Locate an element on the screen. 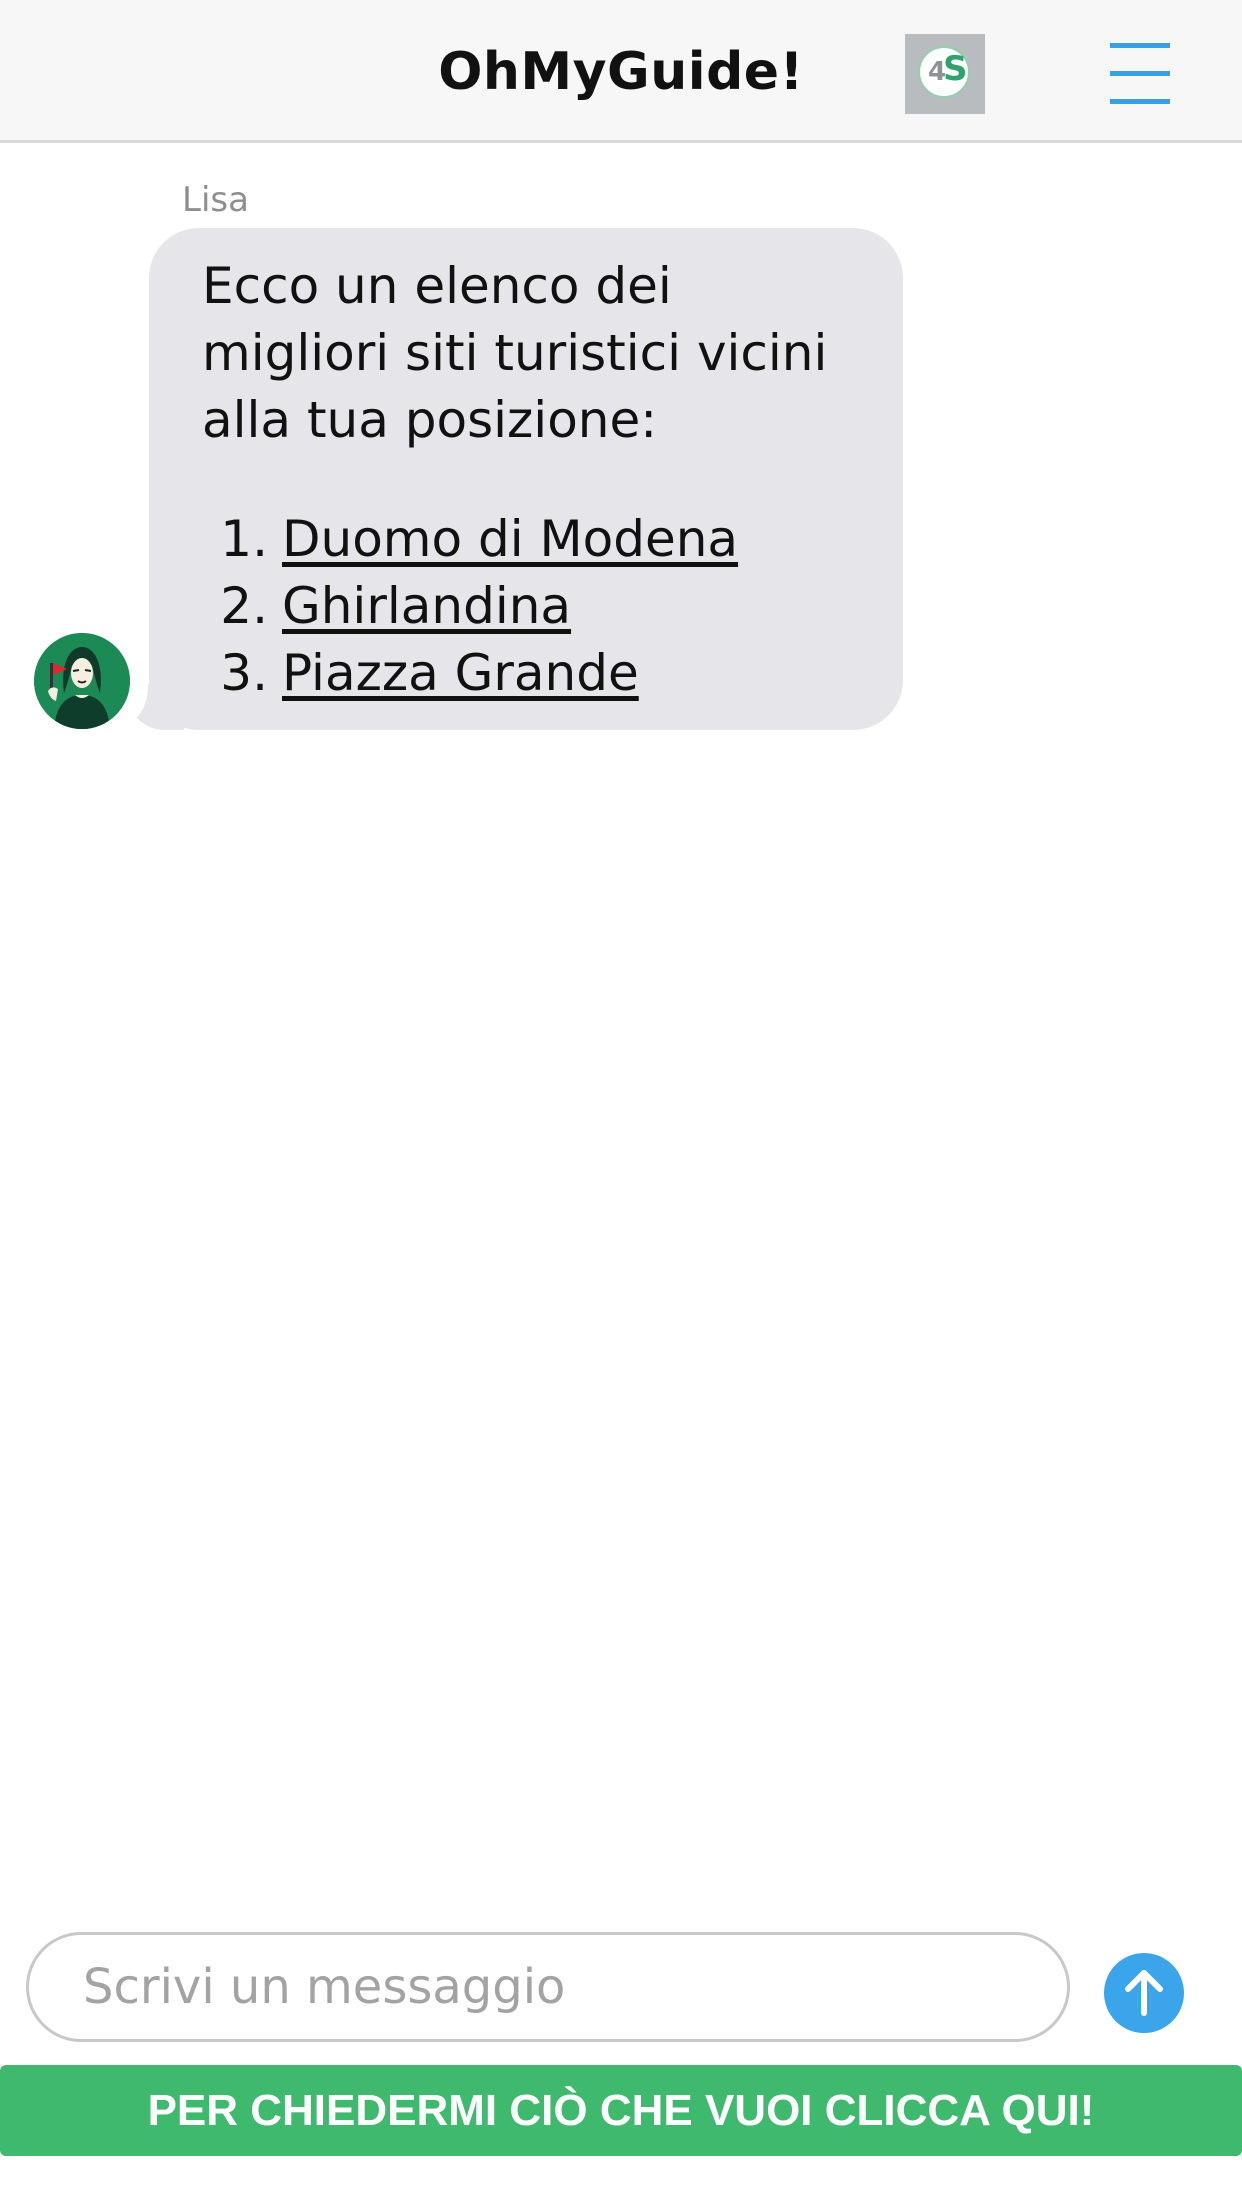 The width and height of the screenshot is (1242, 2208). mona-lisa-avatar-icon is located at coordinates (82, 681).